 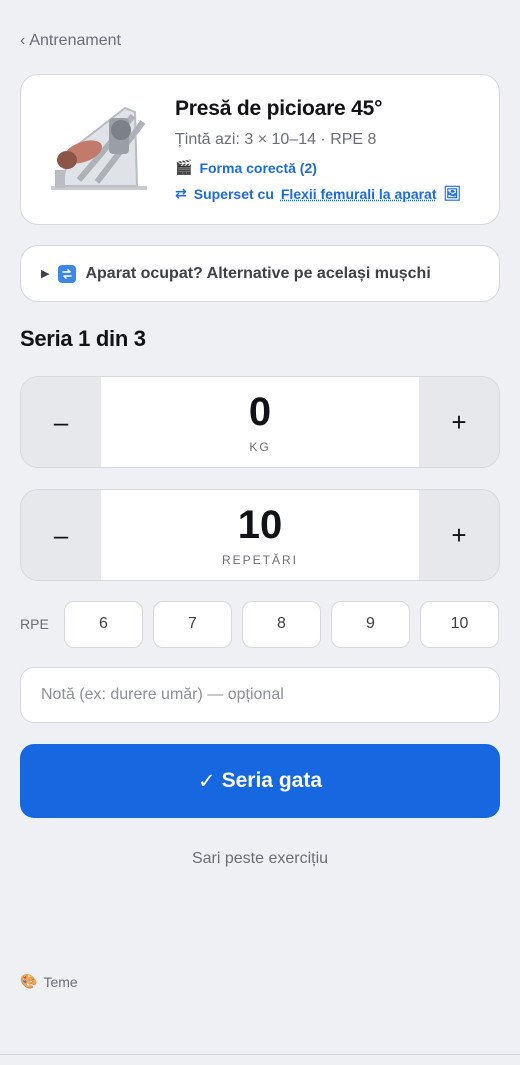 I want to click on weight-unit-label: KG, so click(x=260, y=447).